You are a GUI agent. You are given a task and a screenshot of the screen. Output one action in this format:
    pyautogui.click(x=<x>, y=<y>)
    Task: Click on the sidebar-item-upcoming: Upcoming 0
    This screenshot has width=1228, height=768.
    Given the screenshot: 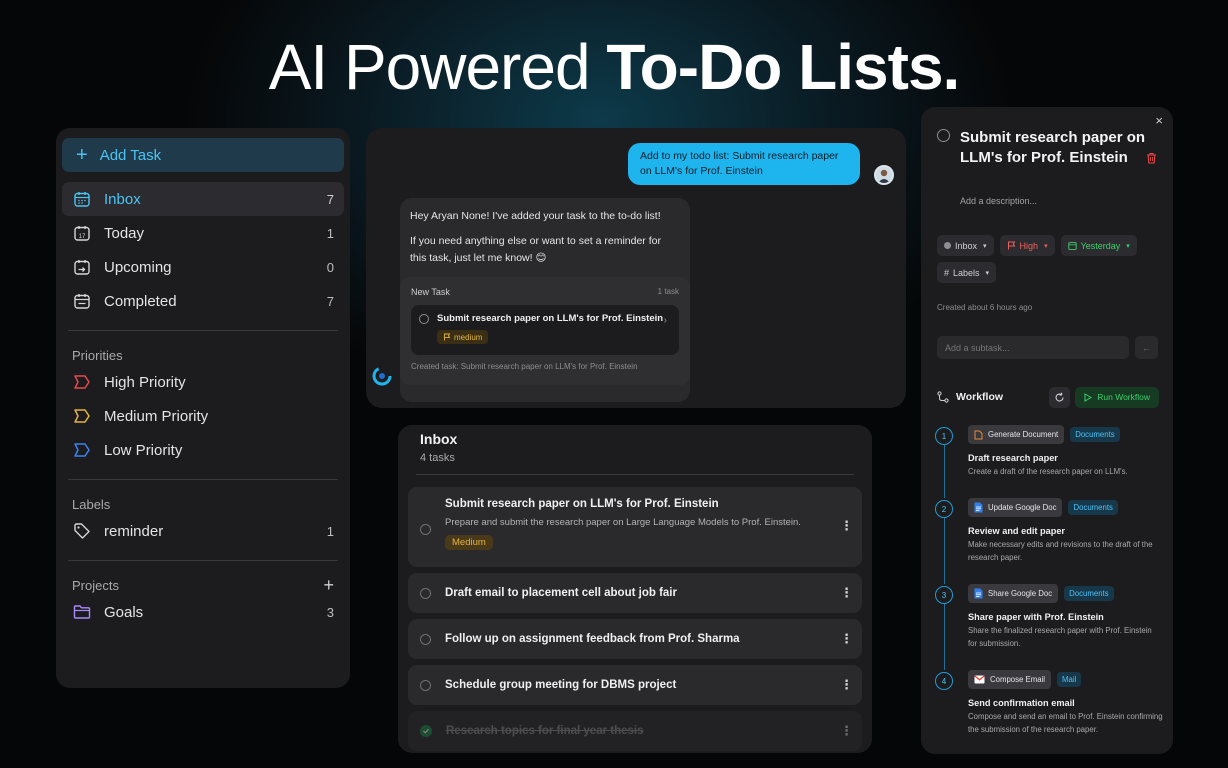 What is the action you would take?
    pyautogui.click(x=203, y=267)
    